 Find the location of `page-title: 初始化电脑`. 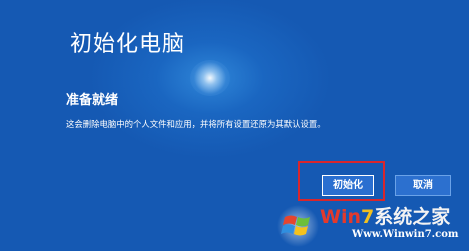

page-title: 初始化电脑 is located at coordinates (128, 44).